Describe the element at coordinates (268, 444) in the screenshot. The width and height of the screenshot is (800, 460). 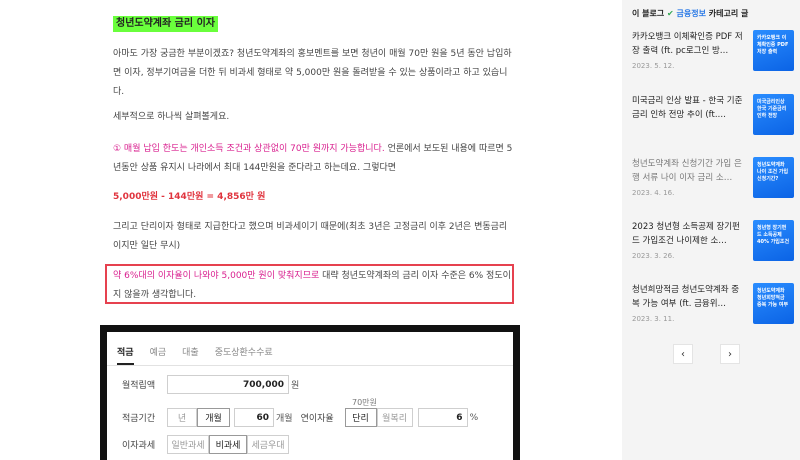
I see `tax-preferred-option: 세금우대` at that location.